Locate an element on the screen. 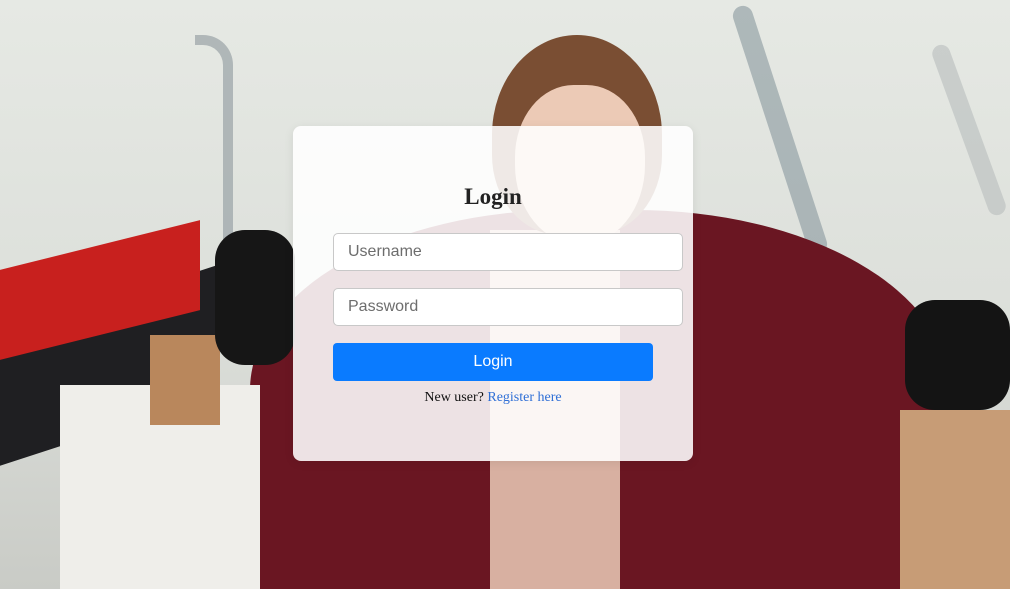 The image size is (1010, 589). new-user-text: New user? is located at coordinates (454, 397).